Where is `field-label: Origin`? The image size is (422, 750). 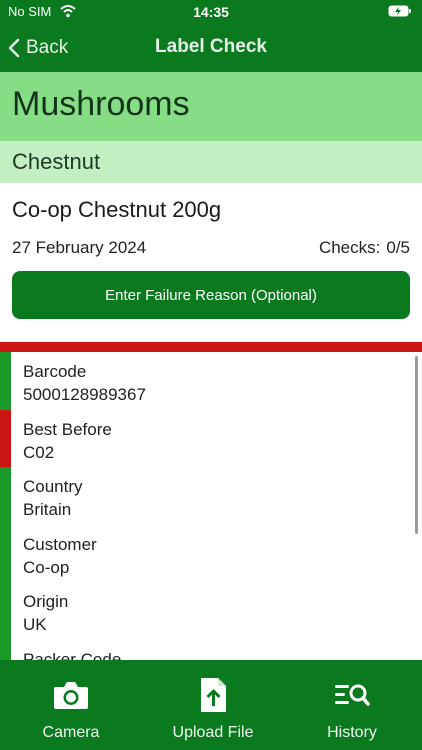
field-label: Origin is located at coordinates (46, 601).